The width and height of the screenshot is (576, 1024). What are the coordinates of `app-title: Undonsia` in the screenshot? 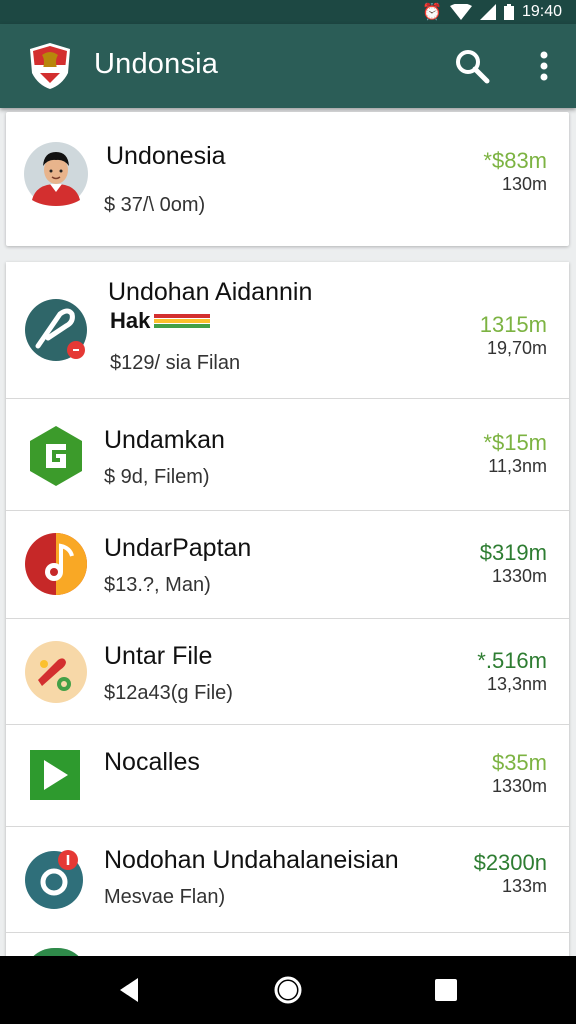 It's located at (156, 64).